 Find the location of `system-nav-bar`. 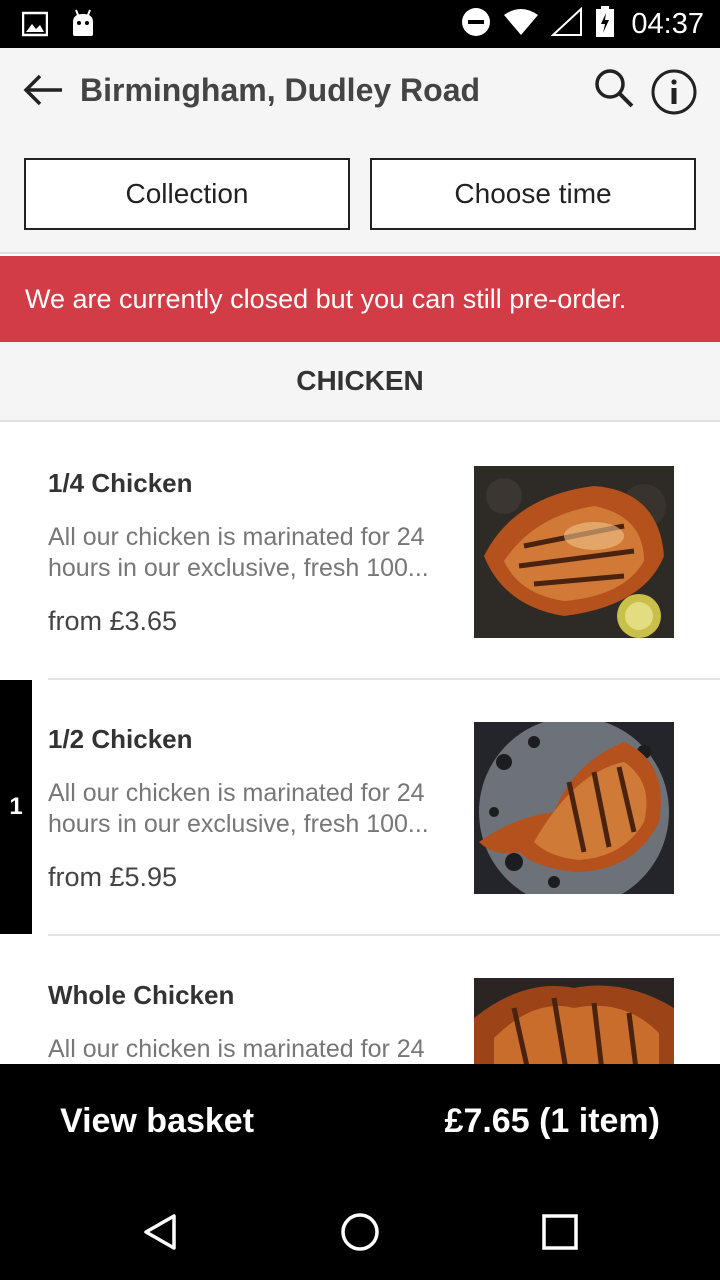

system-nav-bar is located at coordinates (360, 1230).